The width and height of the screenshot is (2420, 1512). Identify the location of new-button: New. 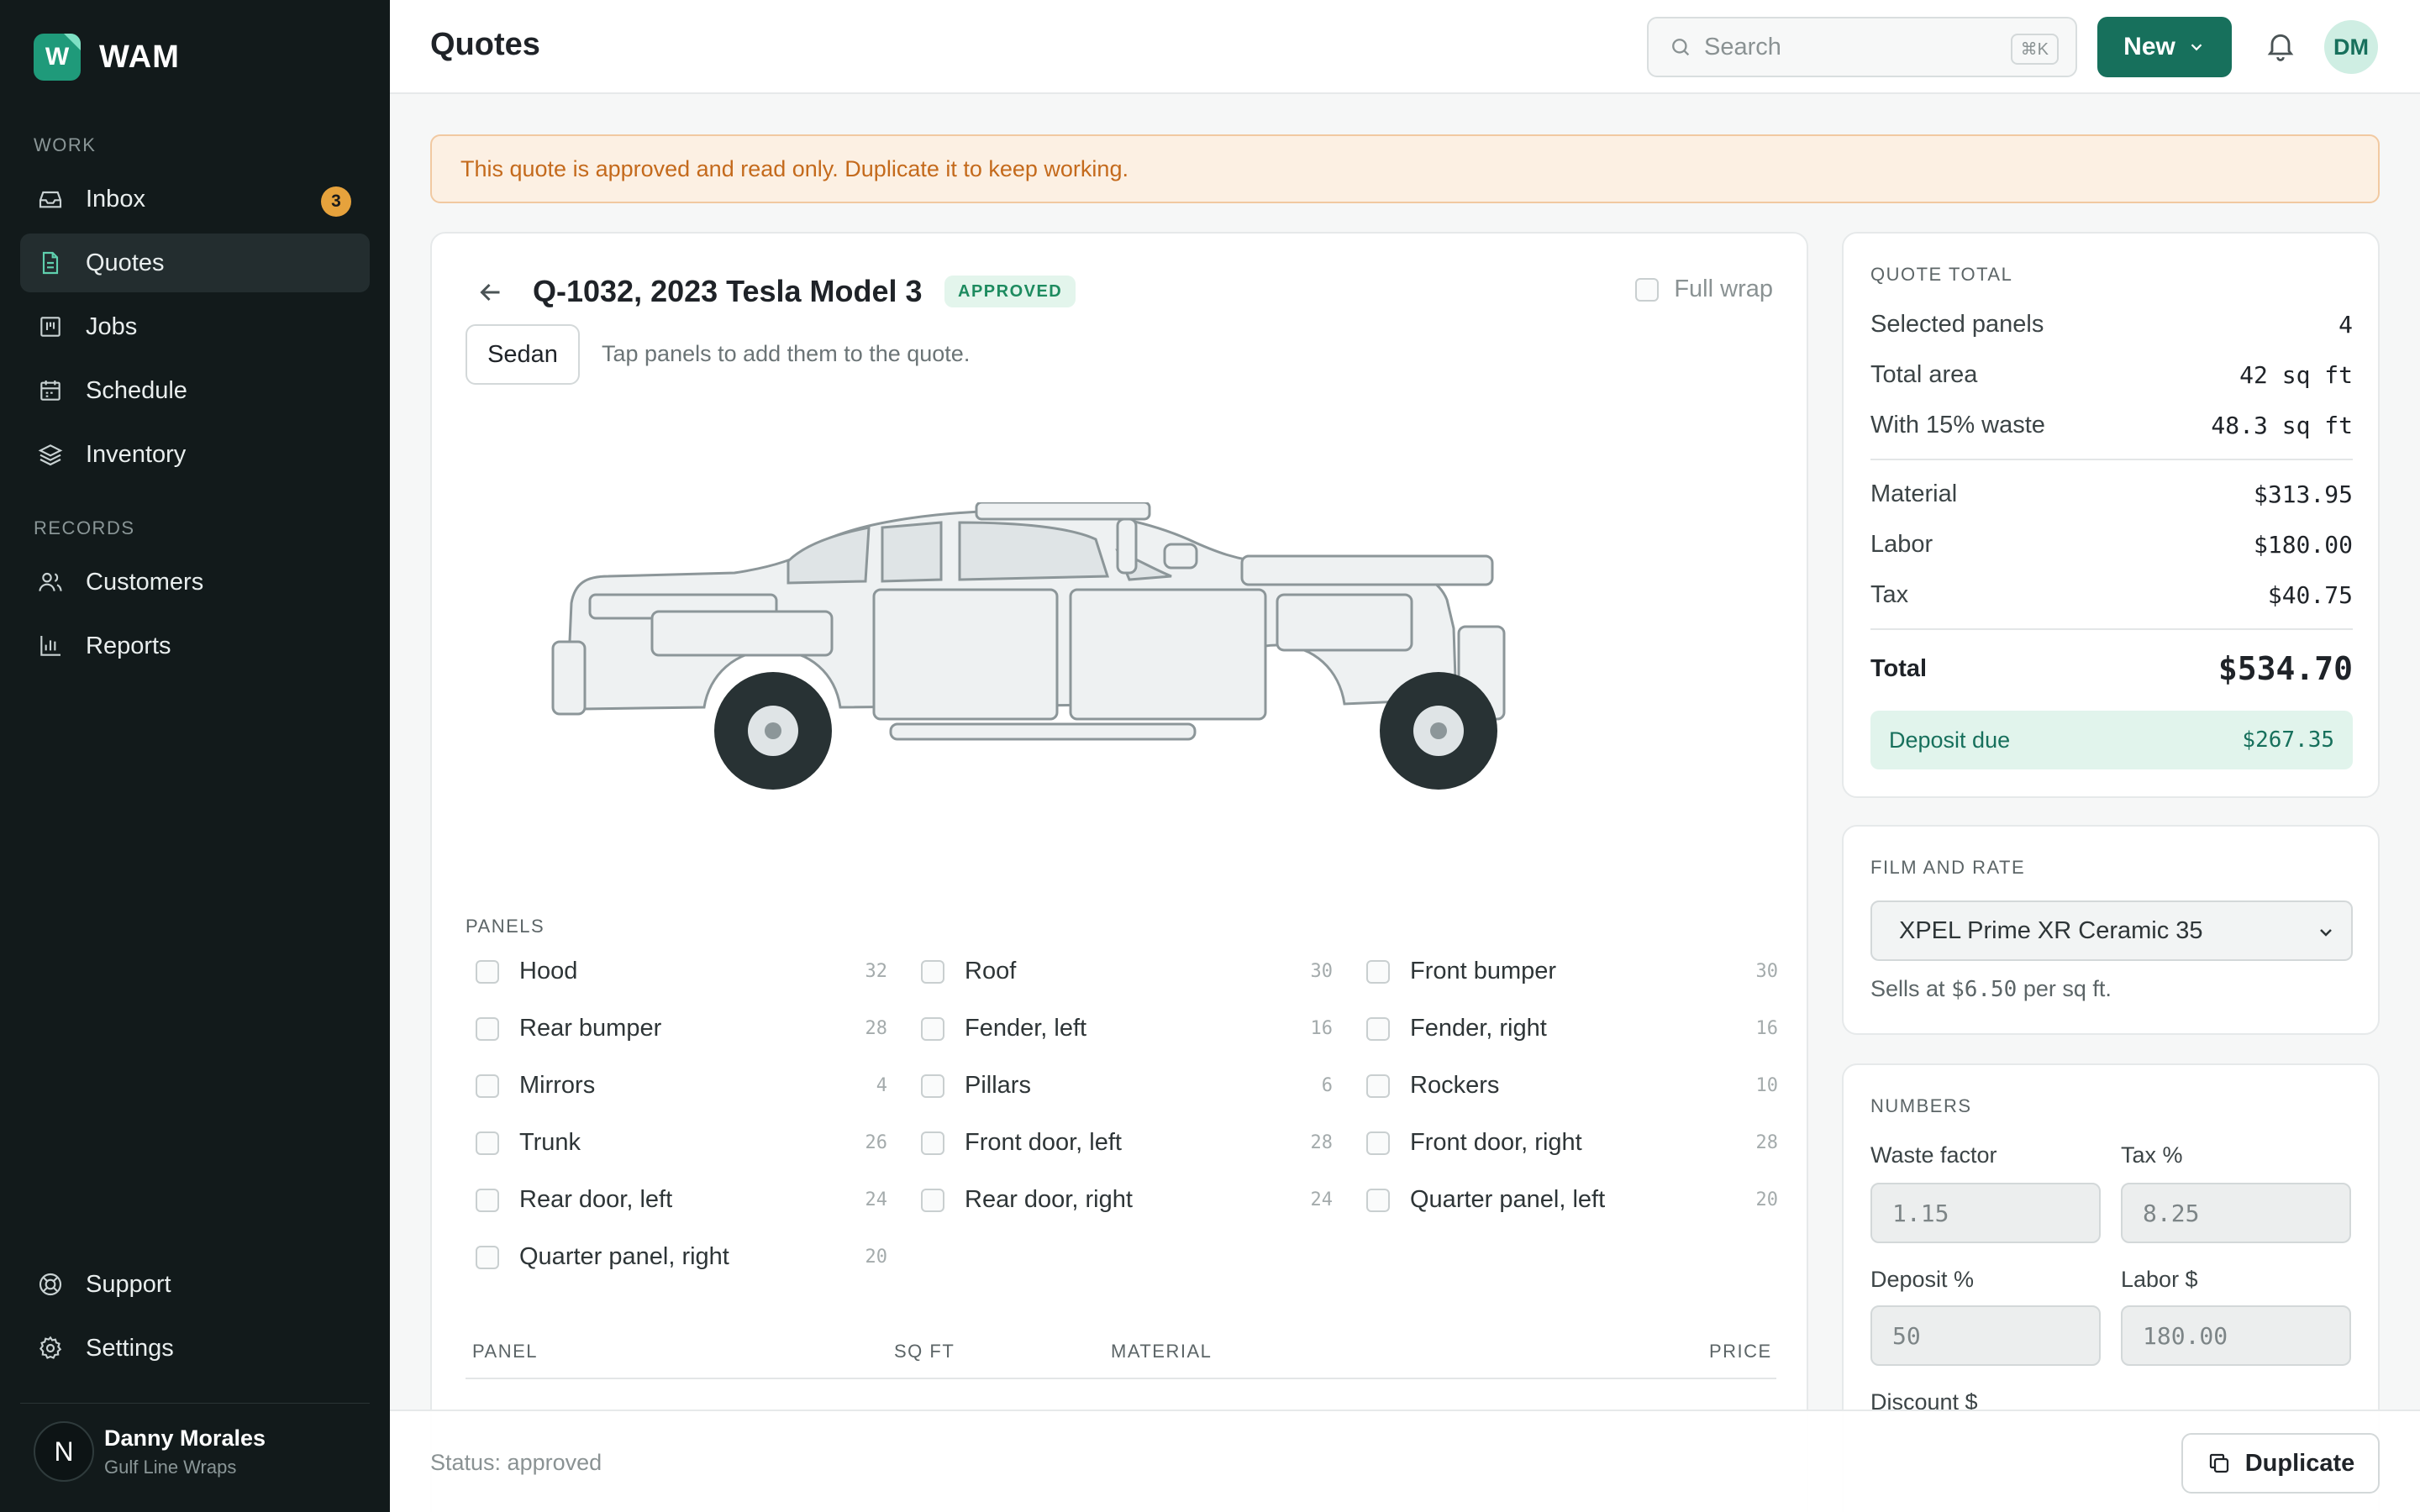
(2164, 47).